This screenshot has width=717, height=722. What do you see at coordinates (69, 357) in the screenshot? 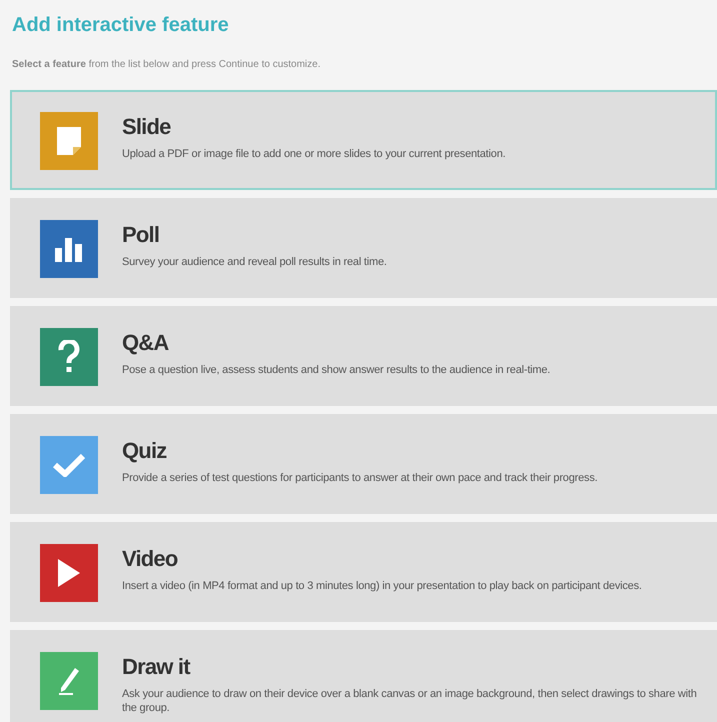
I see `question-mark-icon` at bounding box center [69, 357].